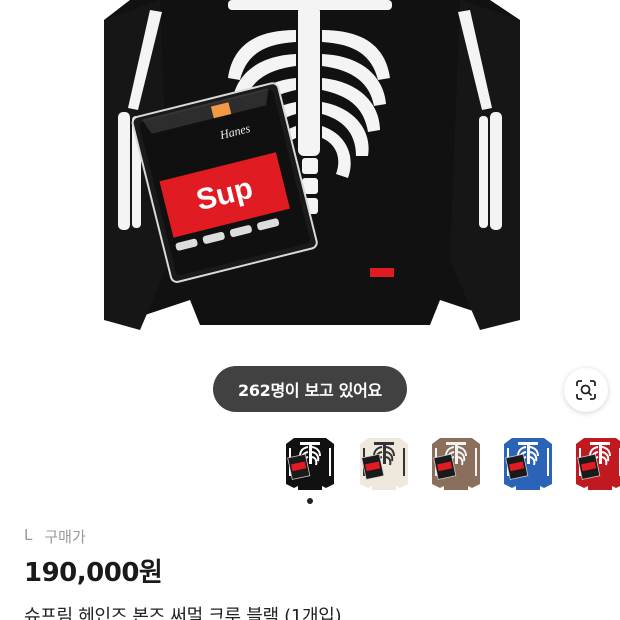  What do you see at coordinates (310, 501) in the screenshot?
I see `carousel-indicator` at bounding box center [310, 501].